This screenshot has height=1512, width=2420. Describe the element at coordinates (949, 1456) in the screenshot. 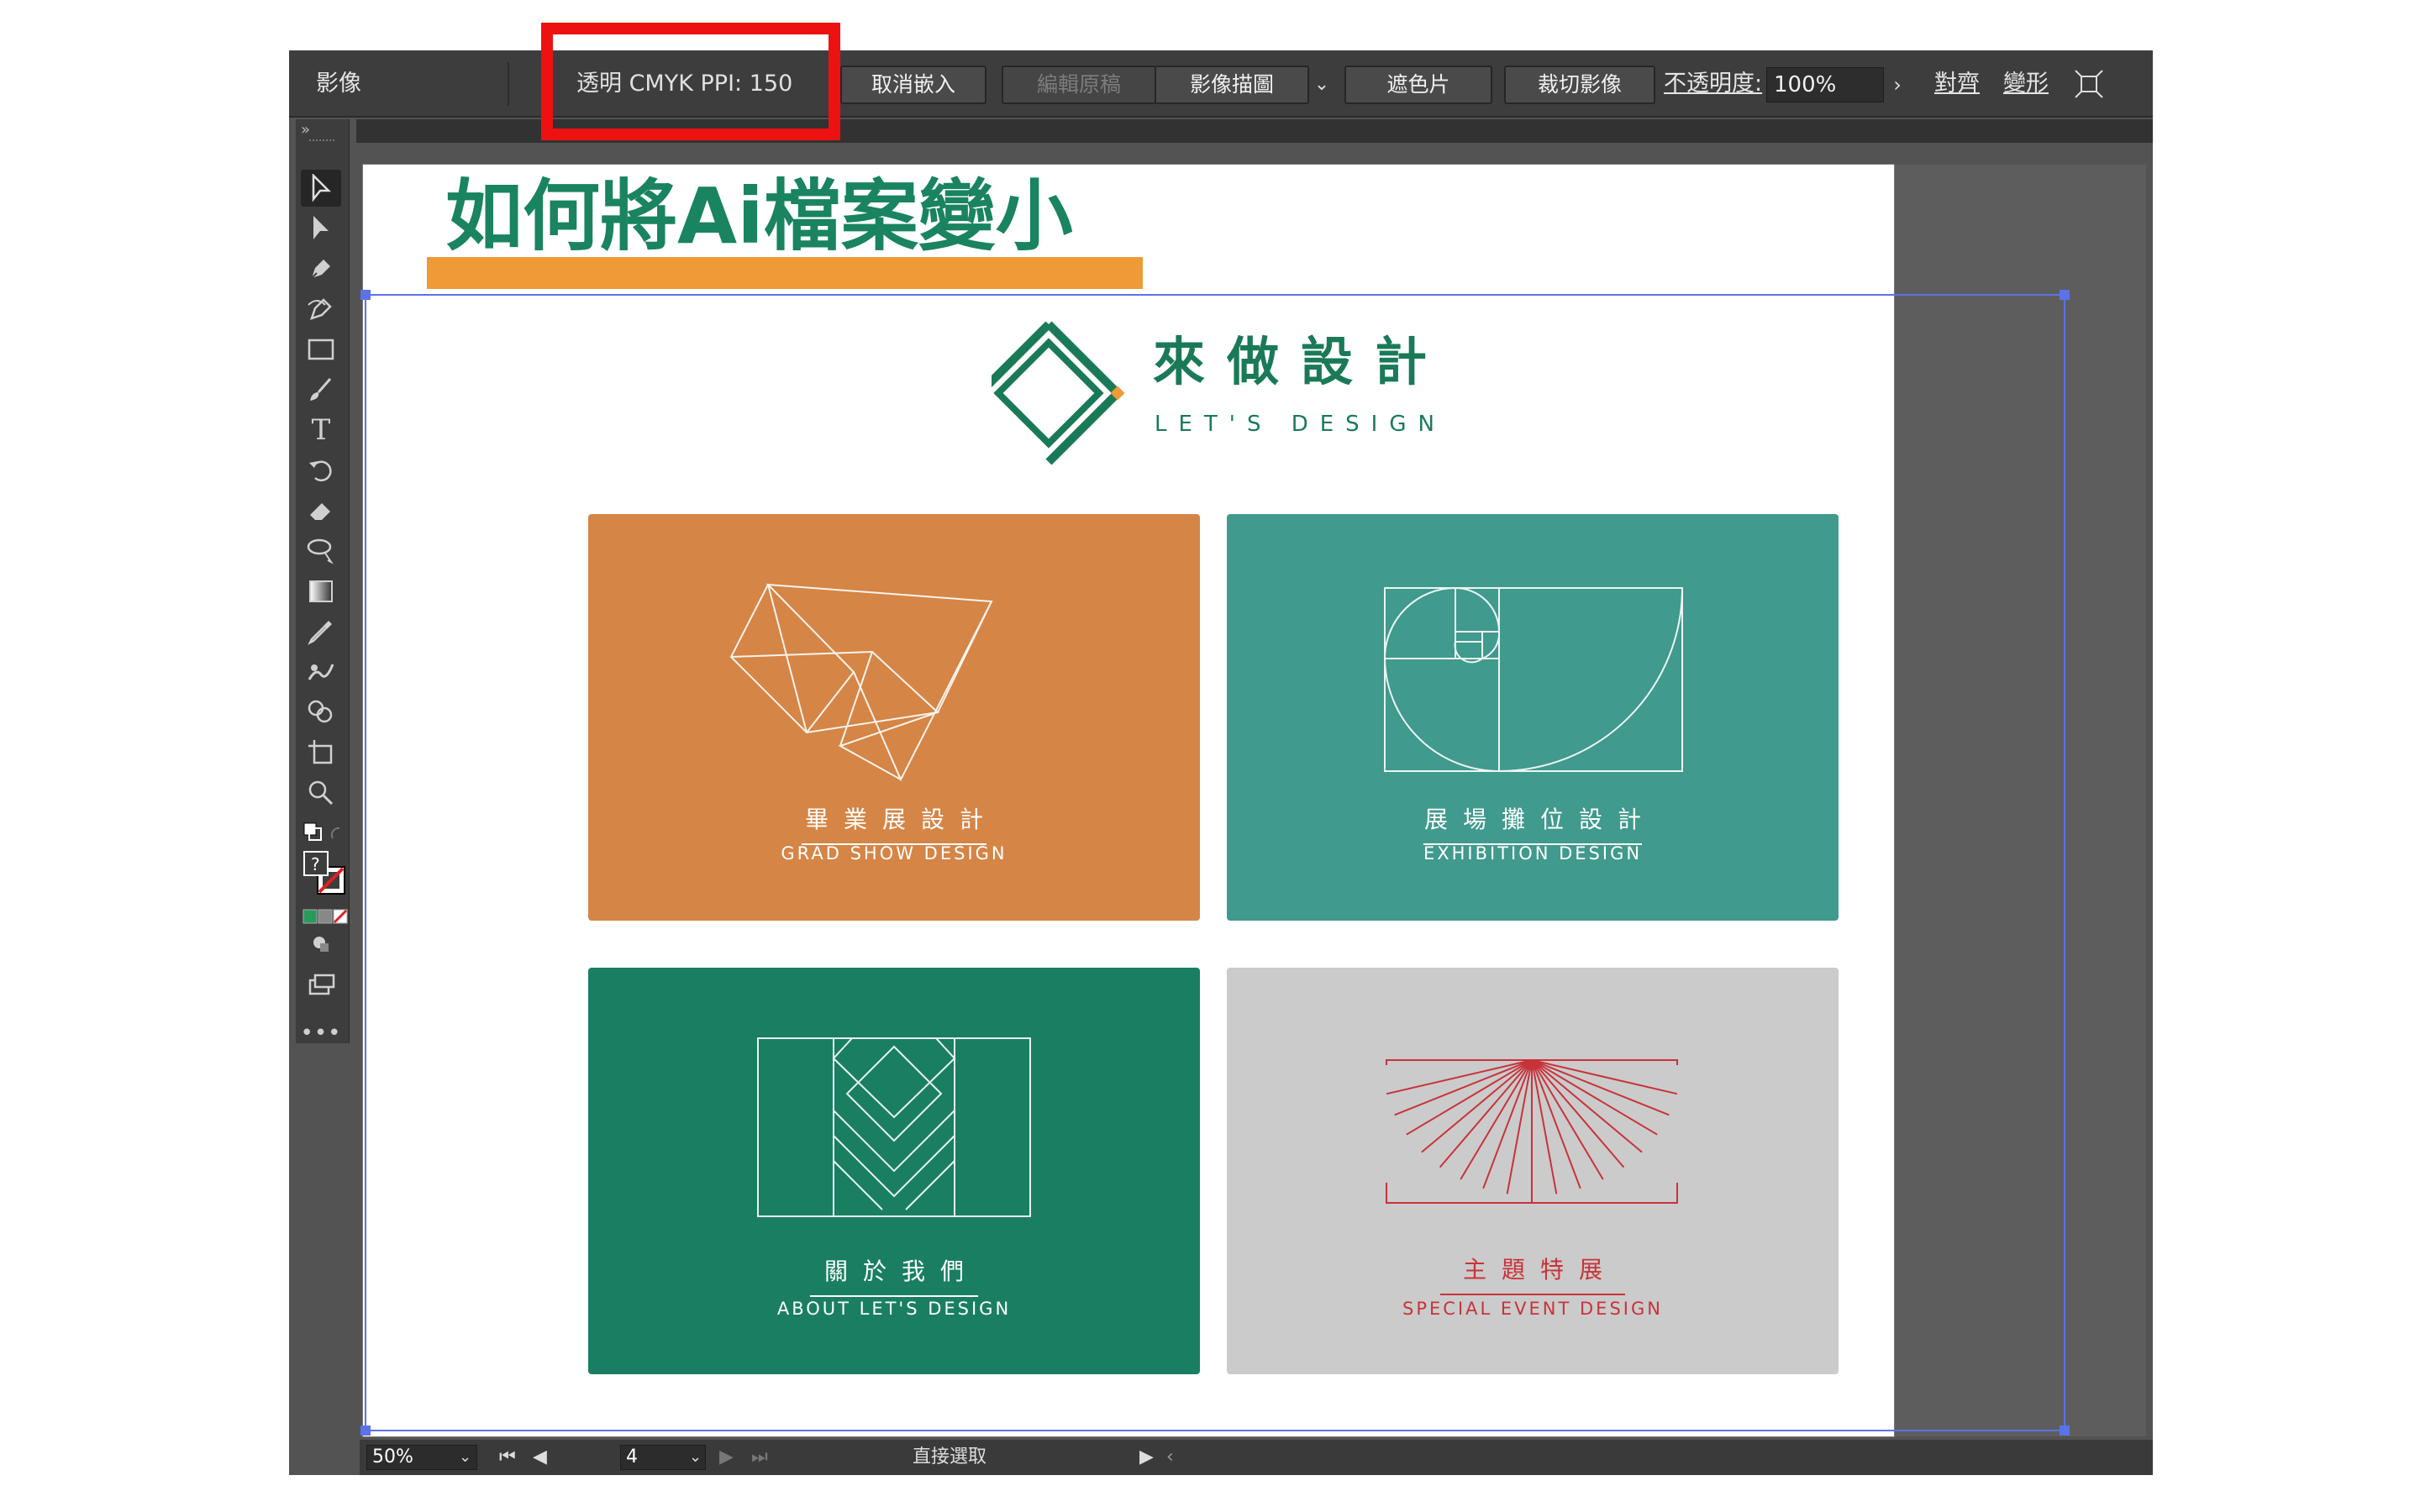

I see `current-tool-name: 直接選取` at that location.